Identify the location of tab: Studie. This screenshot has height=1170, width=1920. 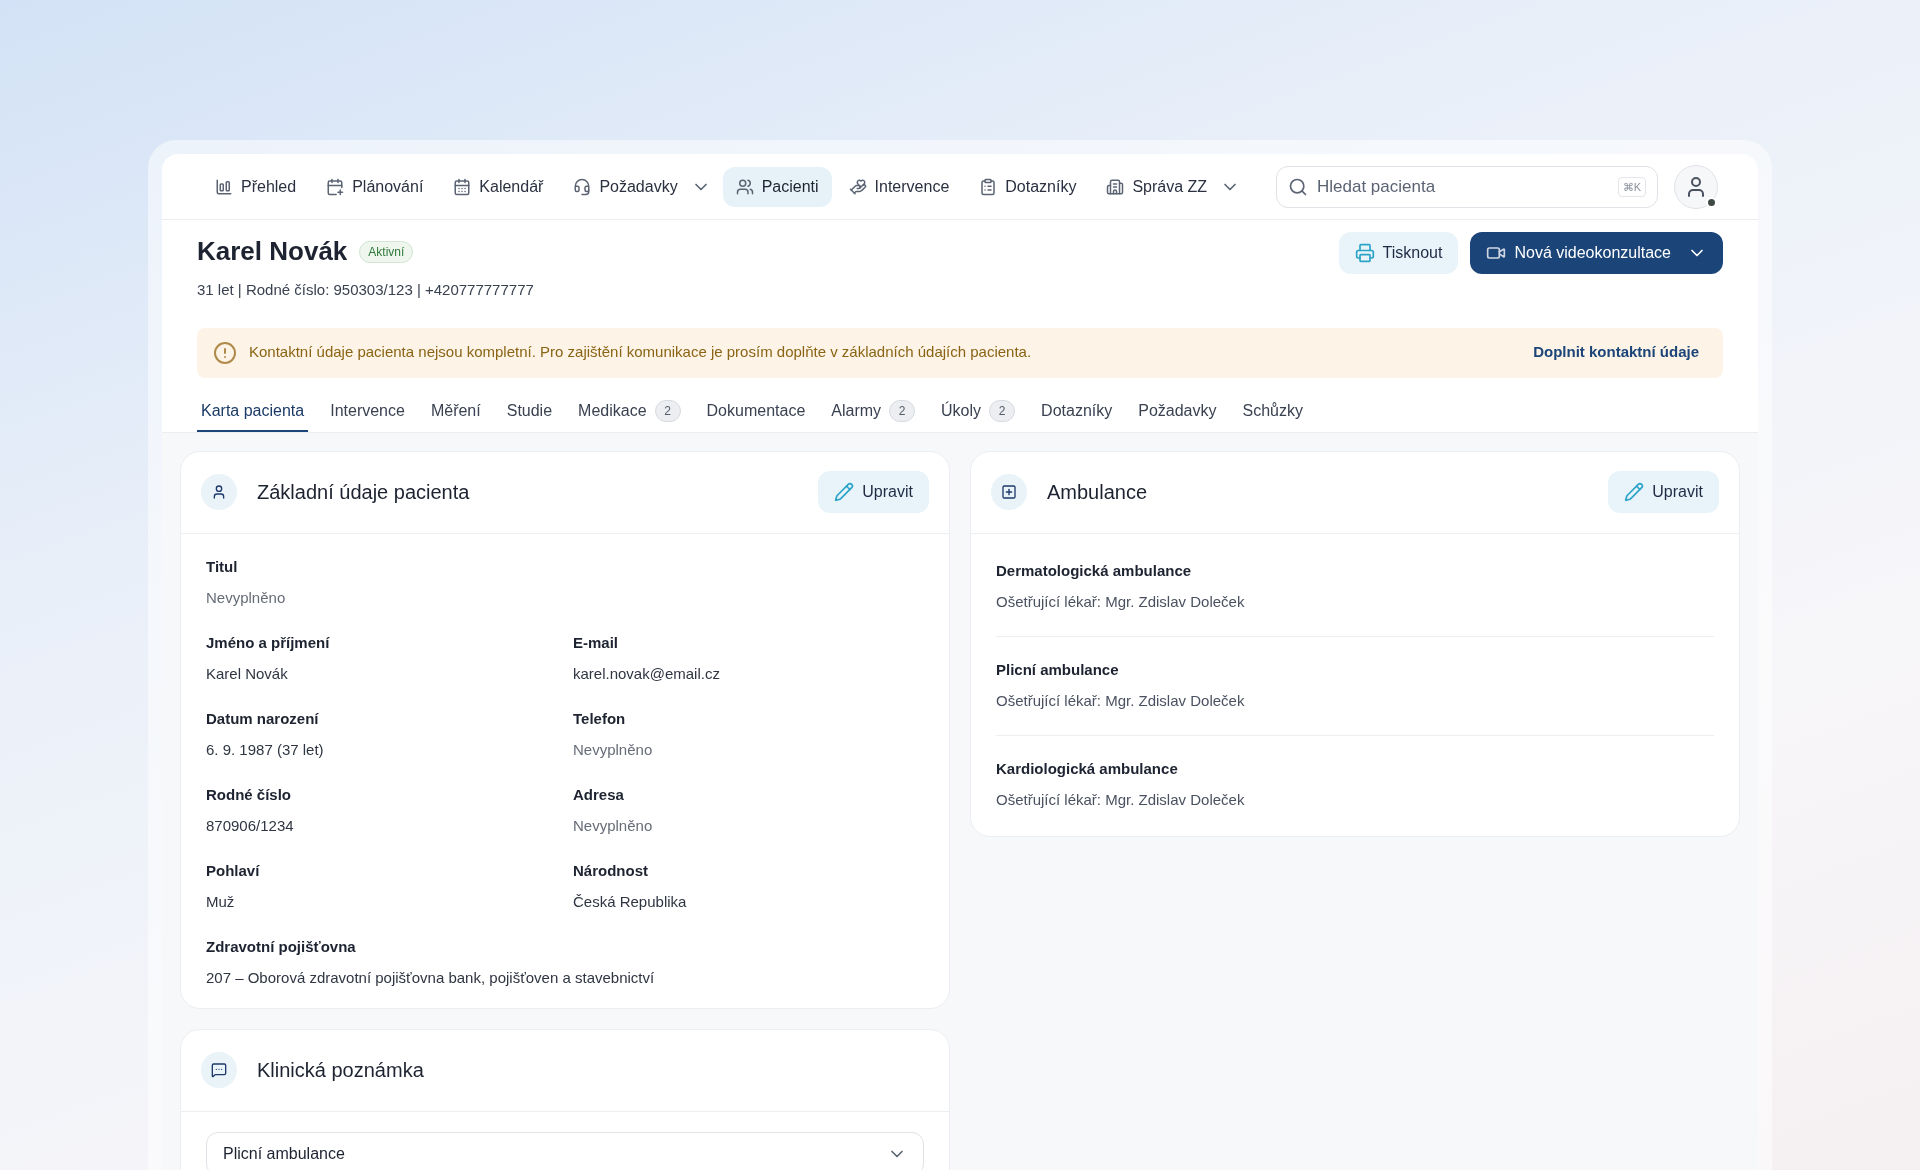
(529, 411).